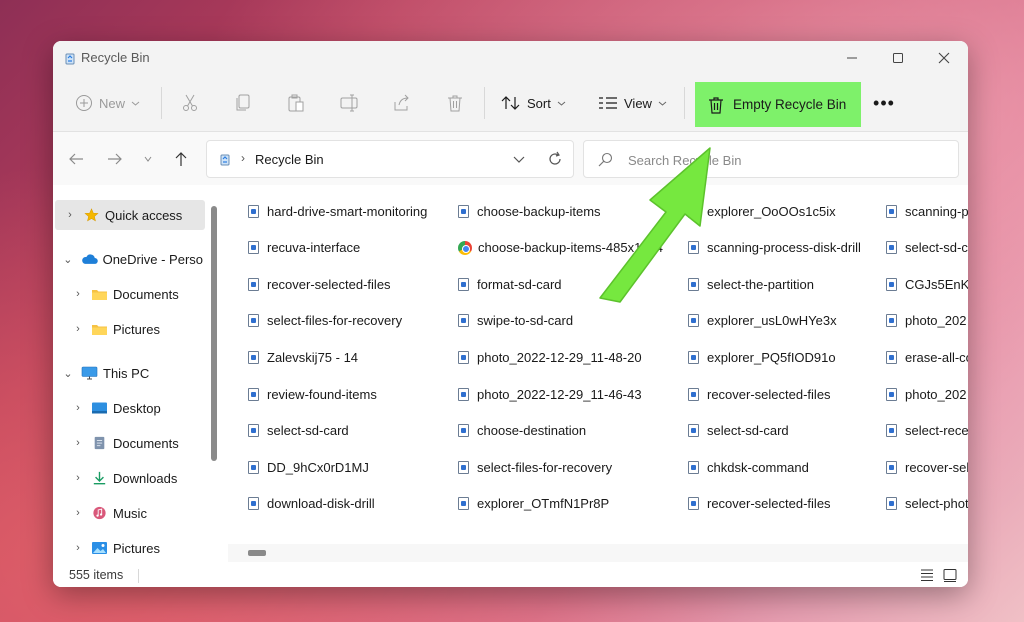  Describe the element at coordinates (762, 357) in the screenshot. I see `list-item: explorer_PQ5fIOD91o` at that location.